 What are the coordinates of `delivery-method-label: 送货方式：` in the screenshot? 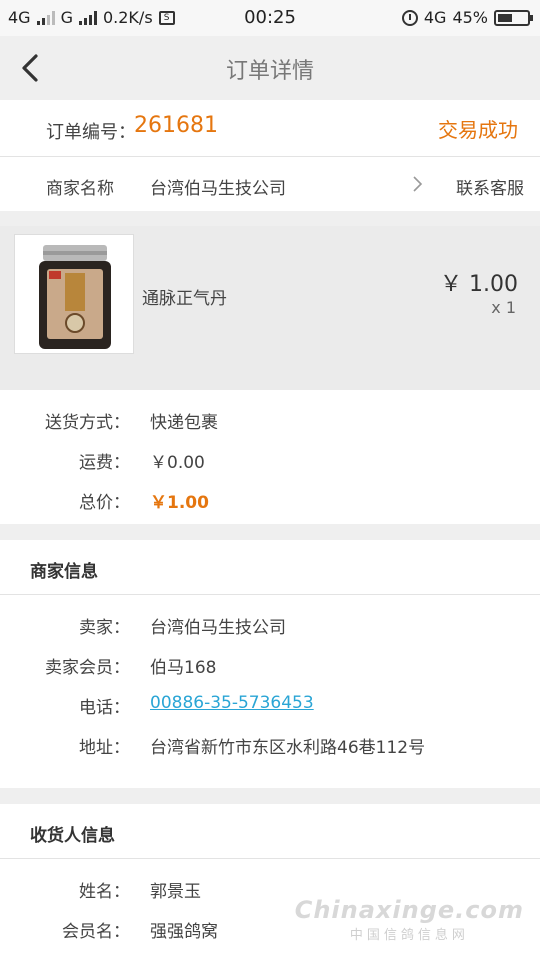 It's located at (87, 423).